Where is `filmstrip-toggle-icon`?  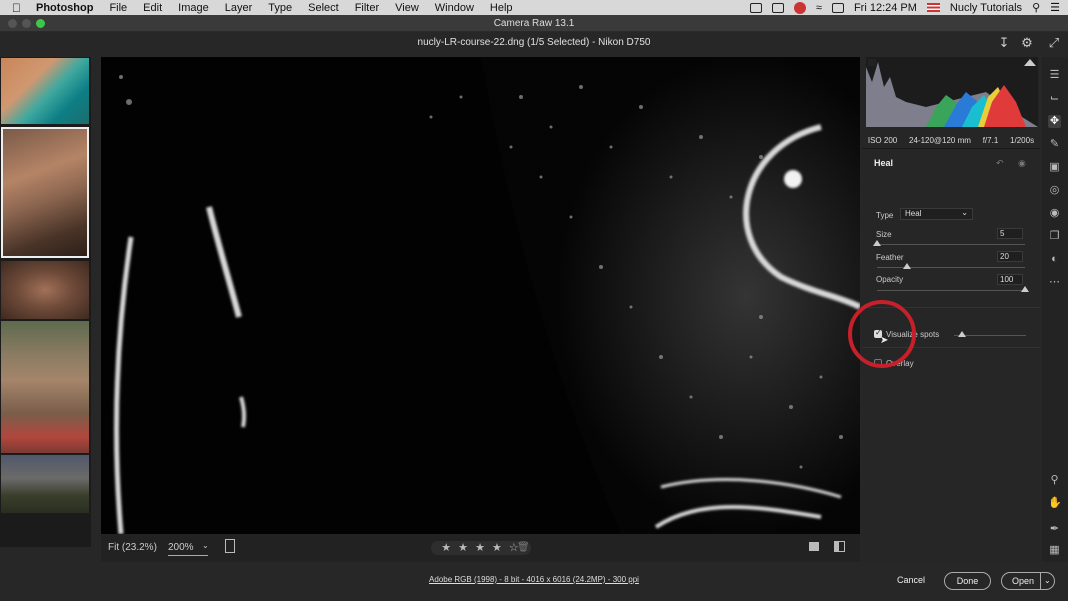
filmstrip-toggle-icon is located at coordinates (230, 546).